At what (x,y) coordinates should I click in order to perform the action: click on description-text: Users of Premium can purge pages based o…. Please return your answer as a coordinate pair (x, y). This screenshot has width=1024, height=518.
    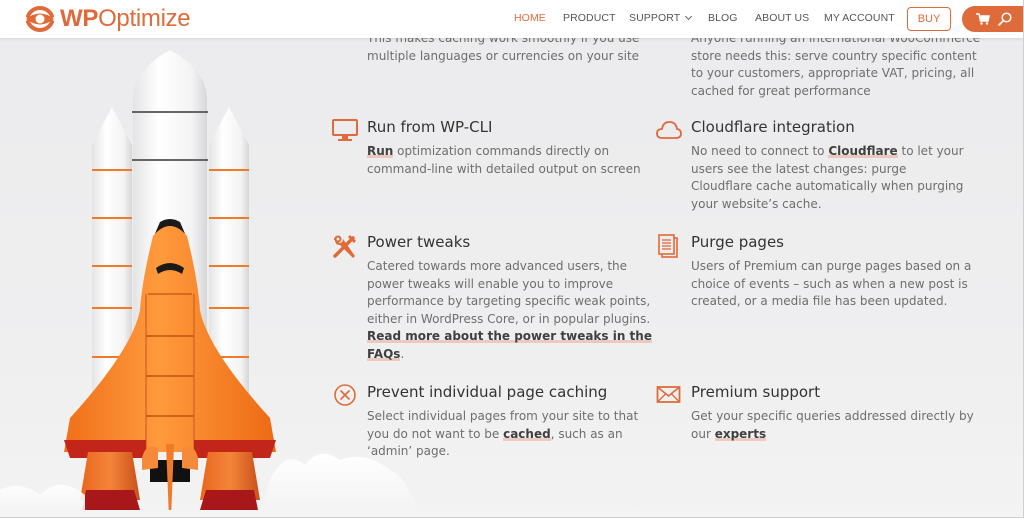
    Looking at the image, I should click on (831, 283).